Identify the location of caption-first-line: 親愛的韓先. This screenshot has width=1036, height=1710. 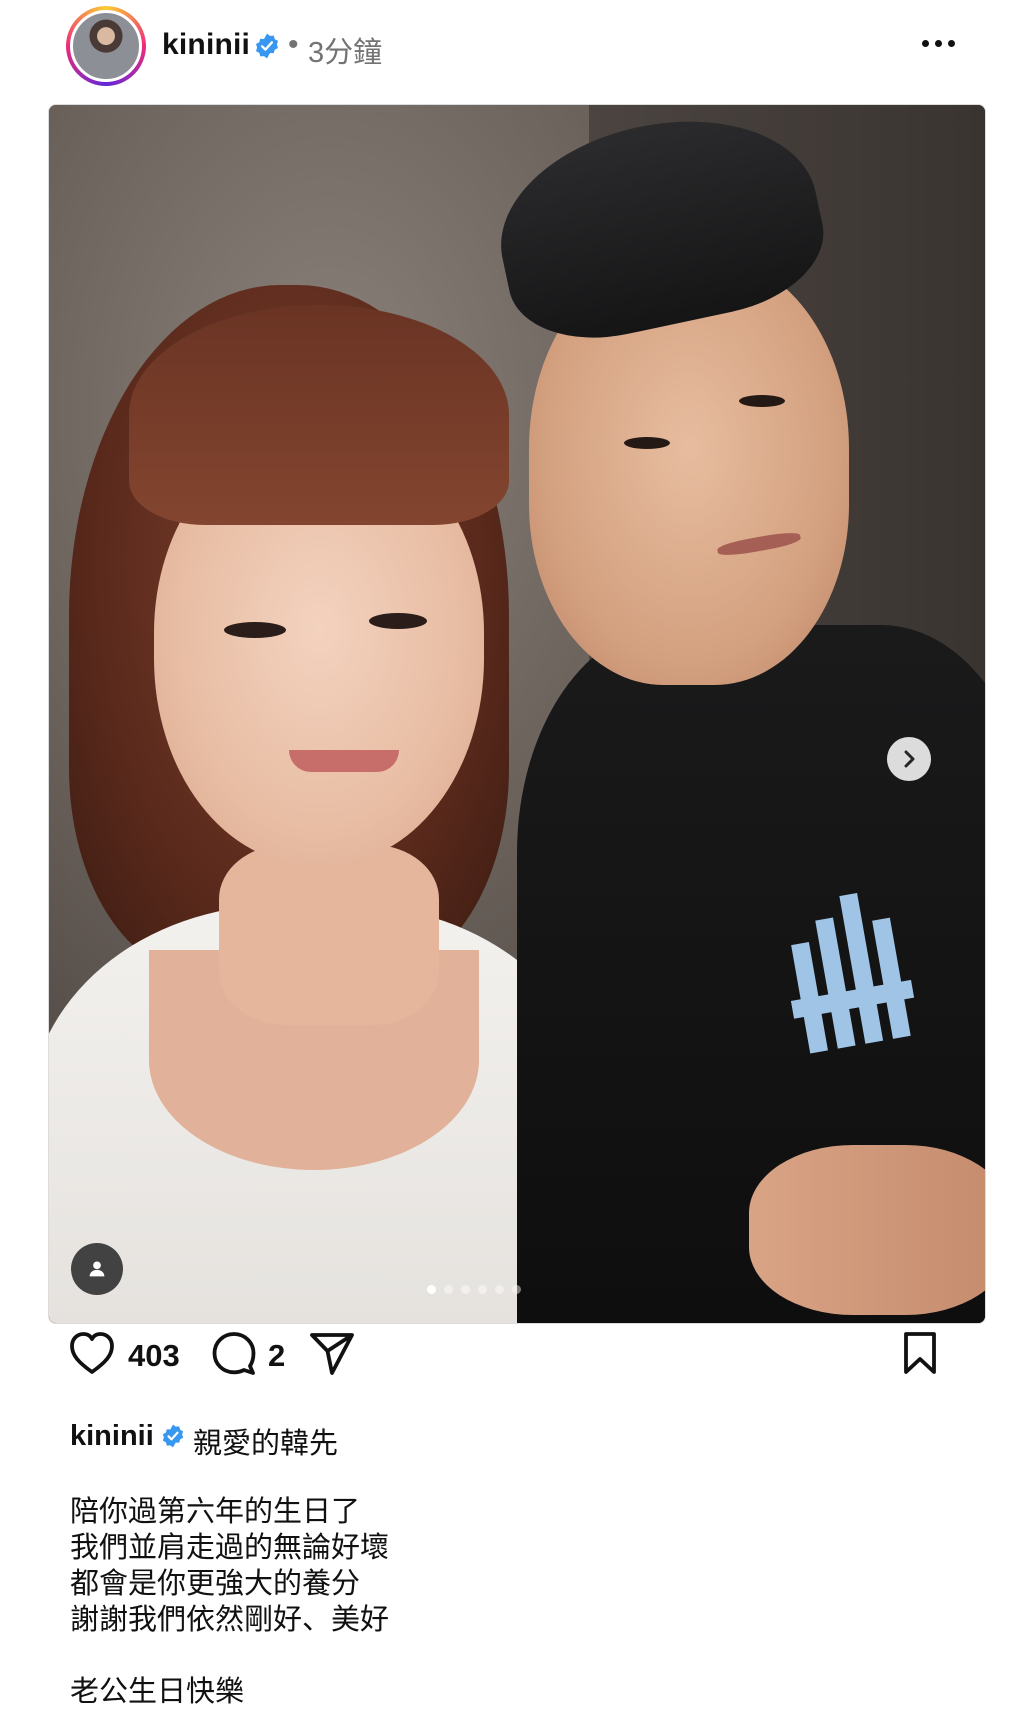
(266, 1444).